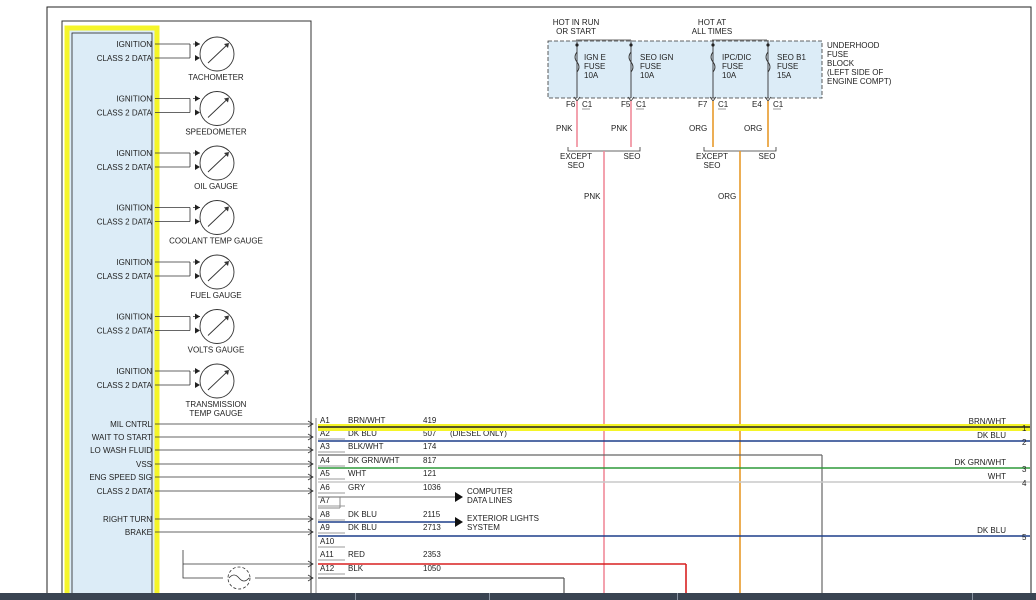 The width and height of the screenshot is (1036, 600). What do you see at coordinates (239, 578) in the screenshot?
I see `chime-coil-icon` at bounding box center [239, 578].